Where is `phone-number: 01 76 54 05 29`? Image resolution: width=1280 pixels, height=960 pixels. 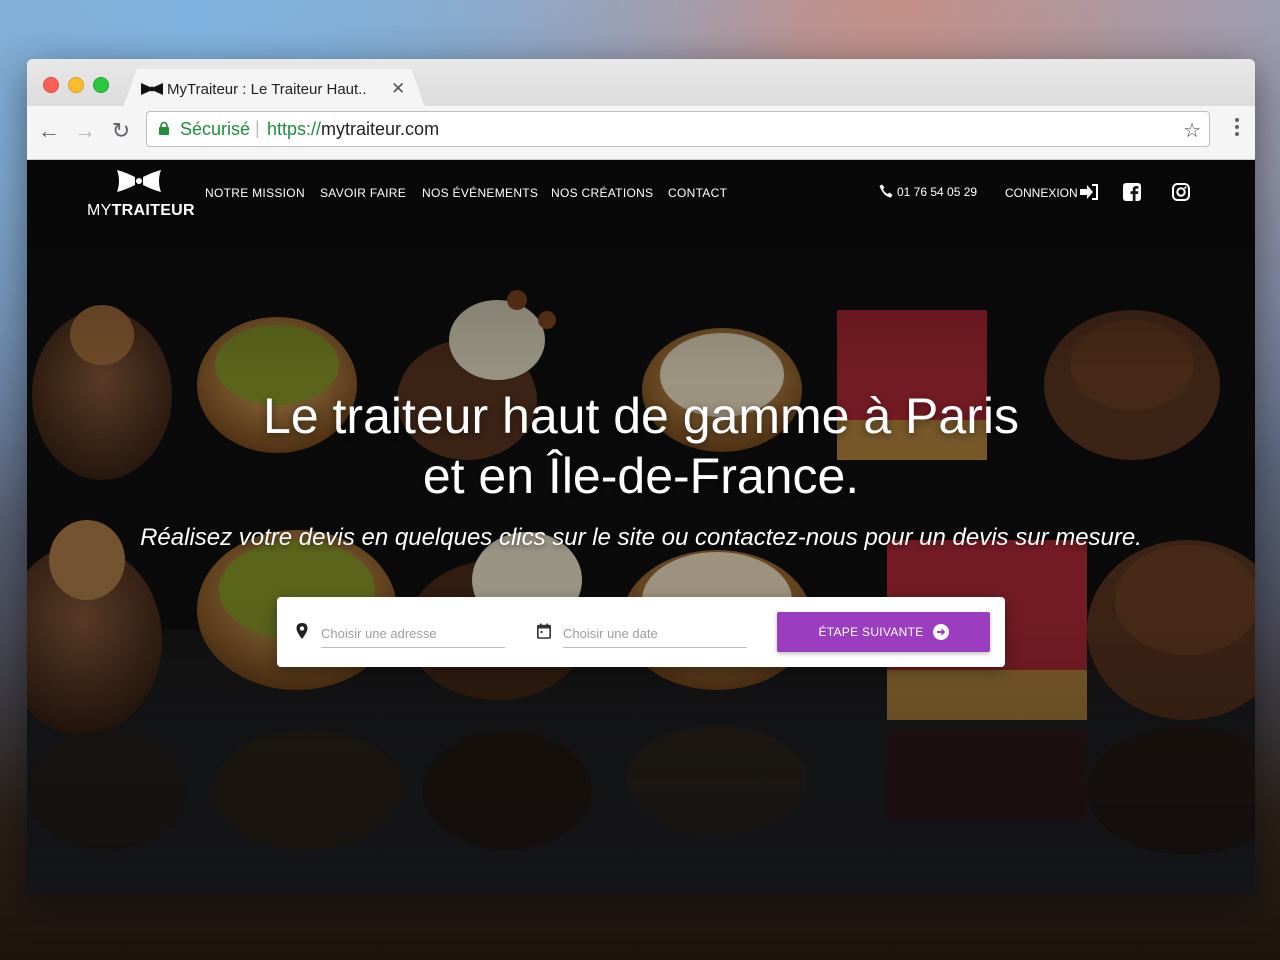 phone-number: 01 76 54 05 29 is located at coordinates (937, 192).